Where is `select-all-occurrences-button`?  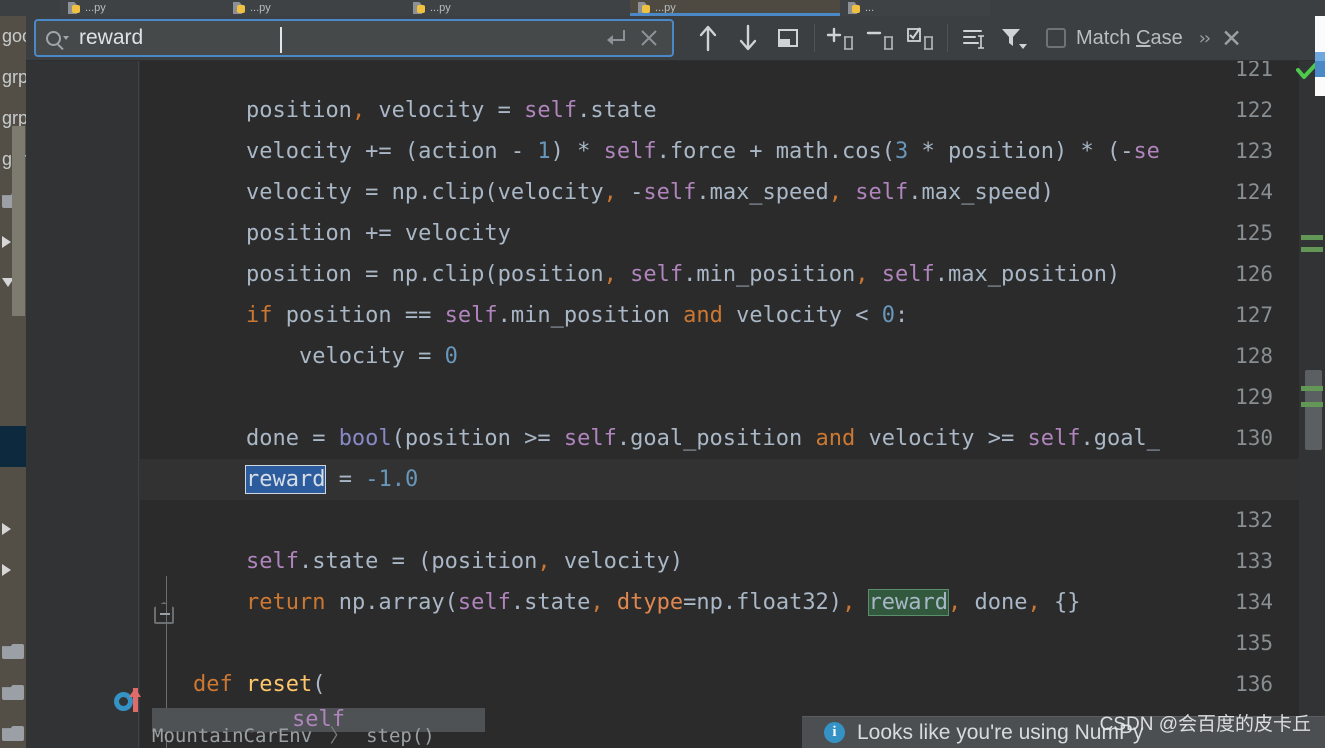 select-all-occurrences-button is located at coordinates (788, 38).